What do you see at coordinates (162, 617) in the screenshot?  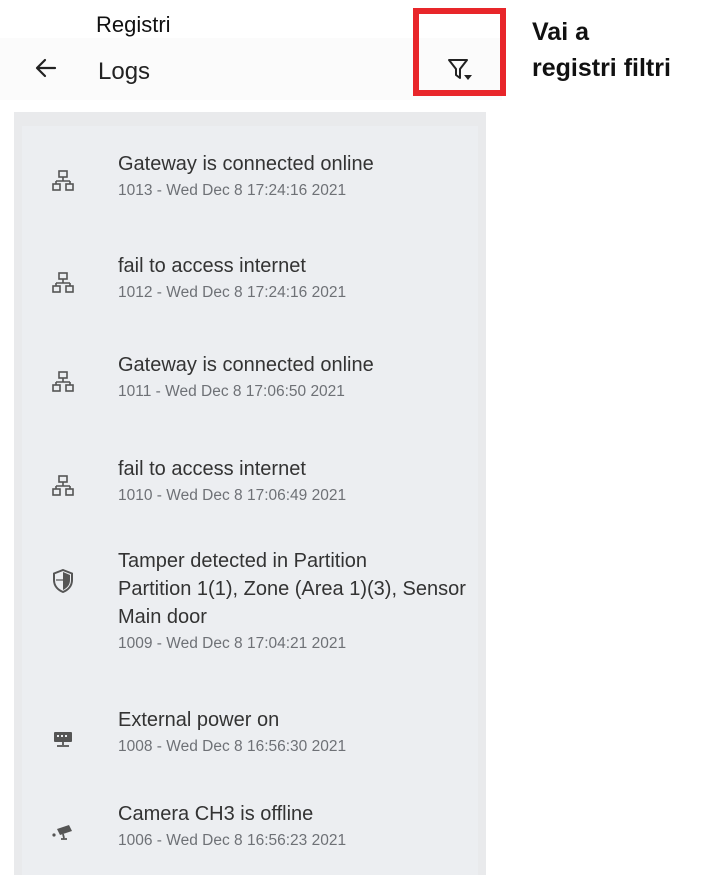 I see `log-title-line-3: Main door` at bounding box center [162, 617].